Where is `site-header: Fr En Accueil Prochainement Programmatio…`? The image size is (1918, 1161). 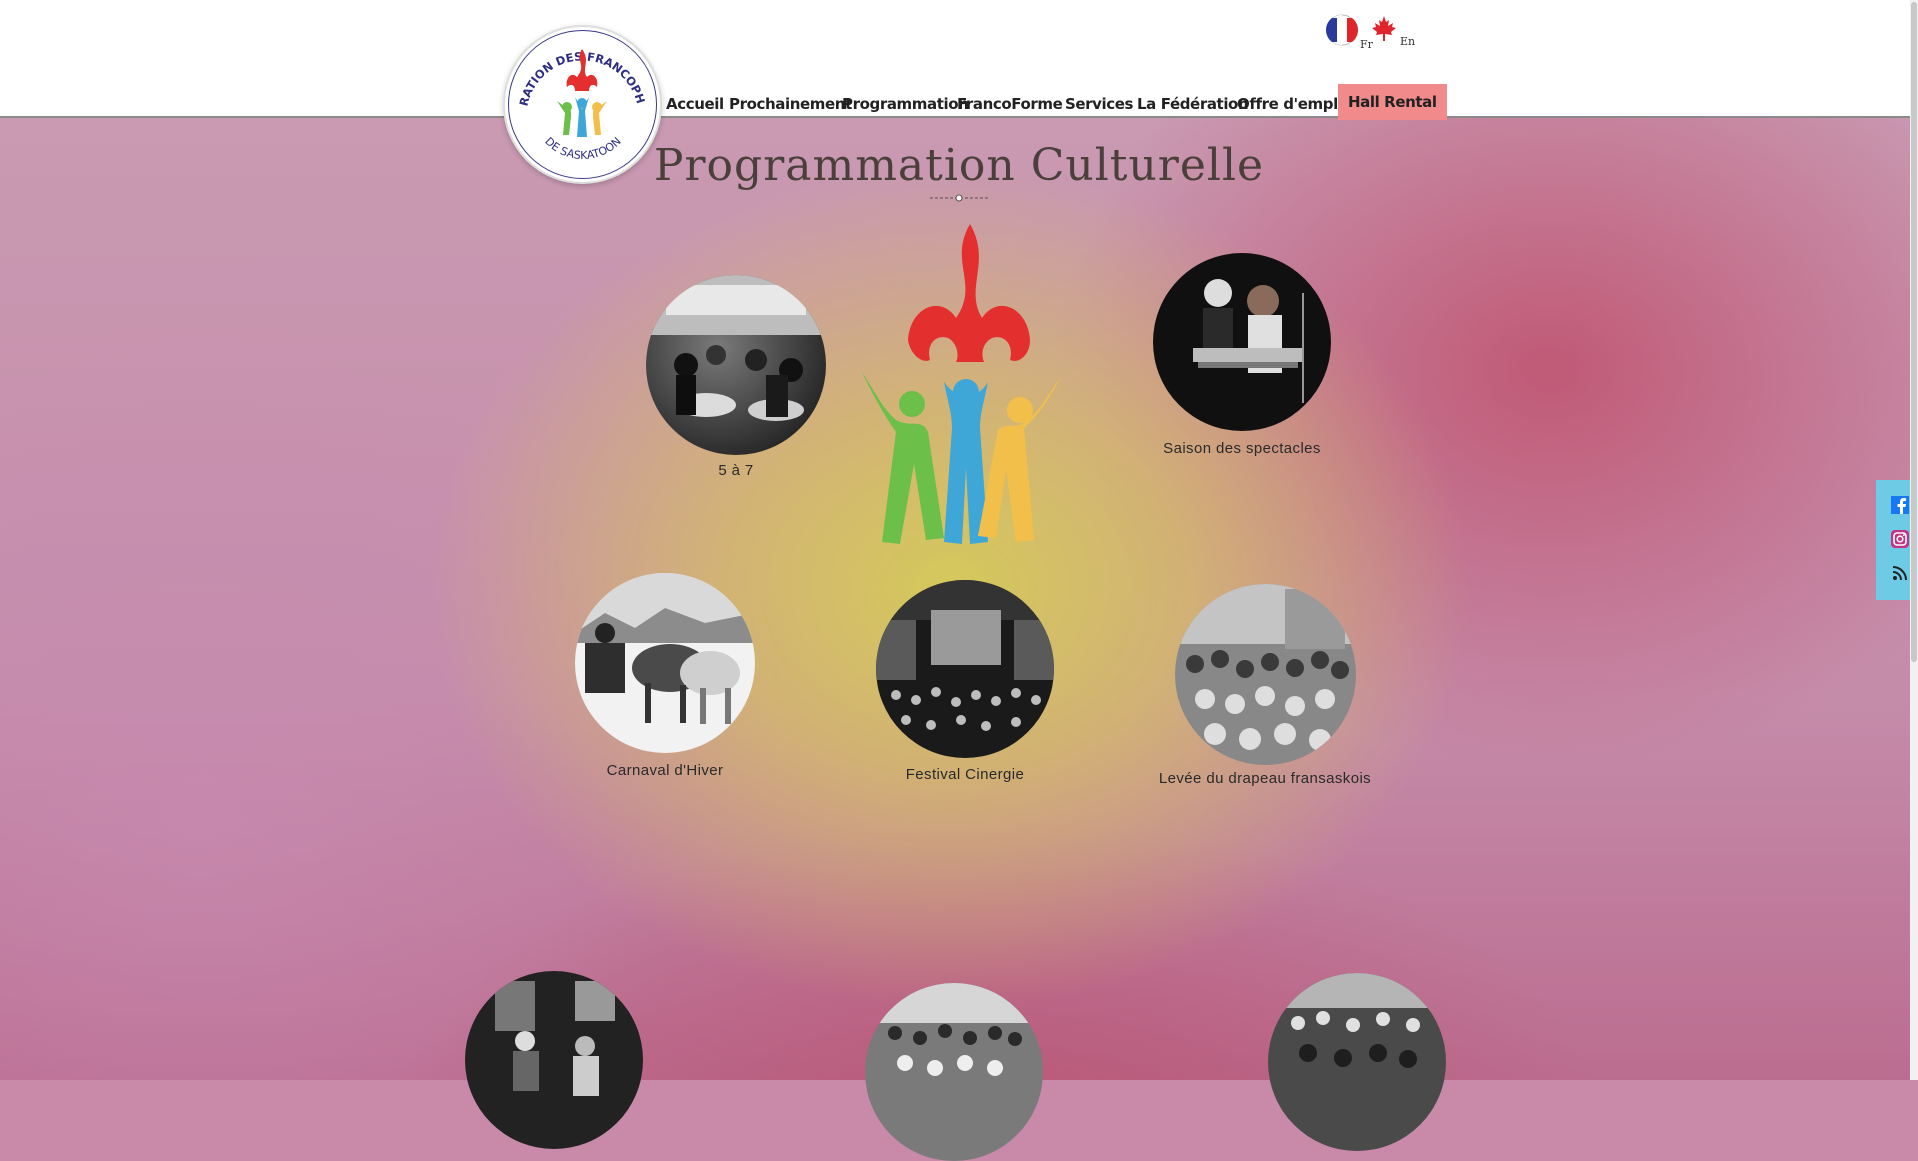 site-header: Fr En Accueil Prochainement Programmatio… is located at coordinates (959, 60).